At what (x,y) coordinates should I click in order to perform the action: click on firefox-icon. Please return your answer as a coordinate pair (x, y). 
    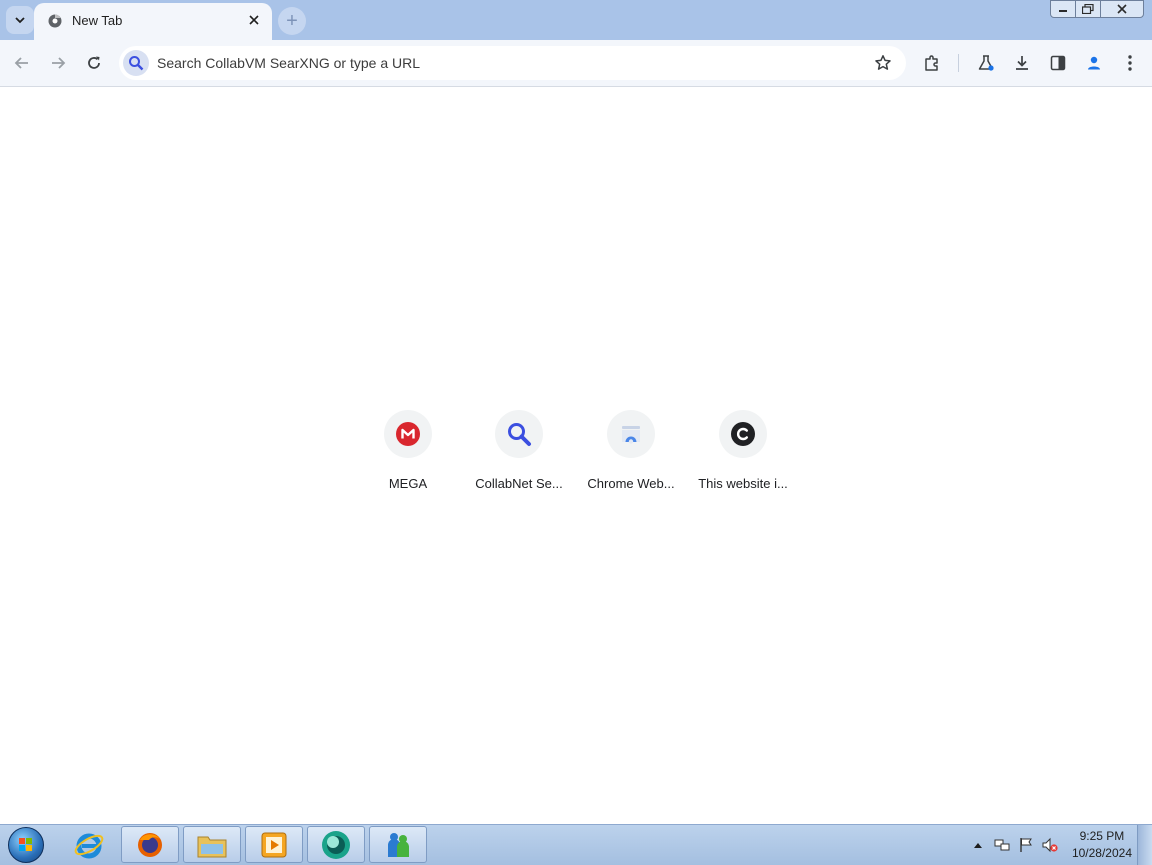
    Looking at the image, I should click on (150, 844).